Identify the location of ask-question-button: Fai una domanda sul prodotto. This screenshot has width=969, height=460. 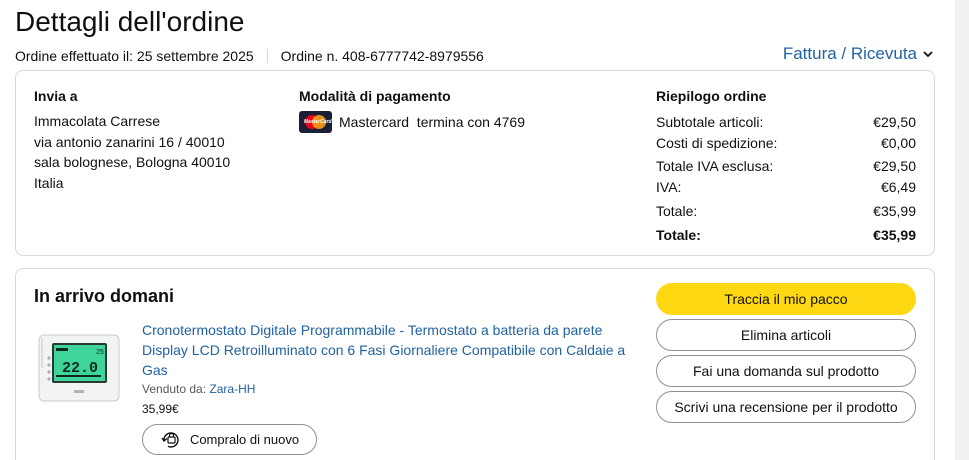
(786, 371).